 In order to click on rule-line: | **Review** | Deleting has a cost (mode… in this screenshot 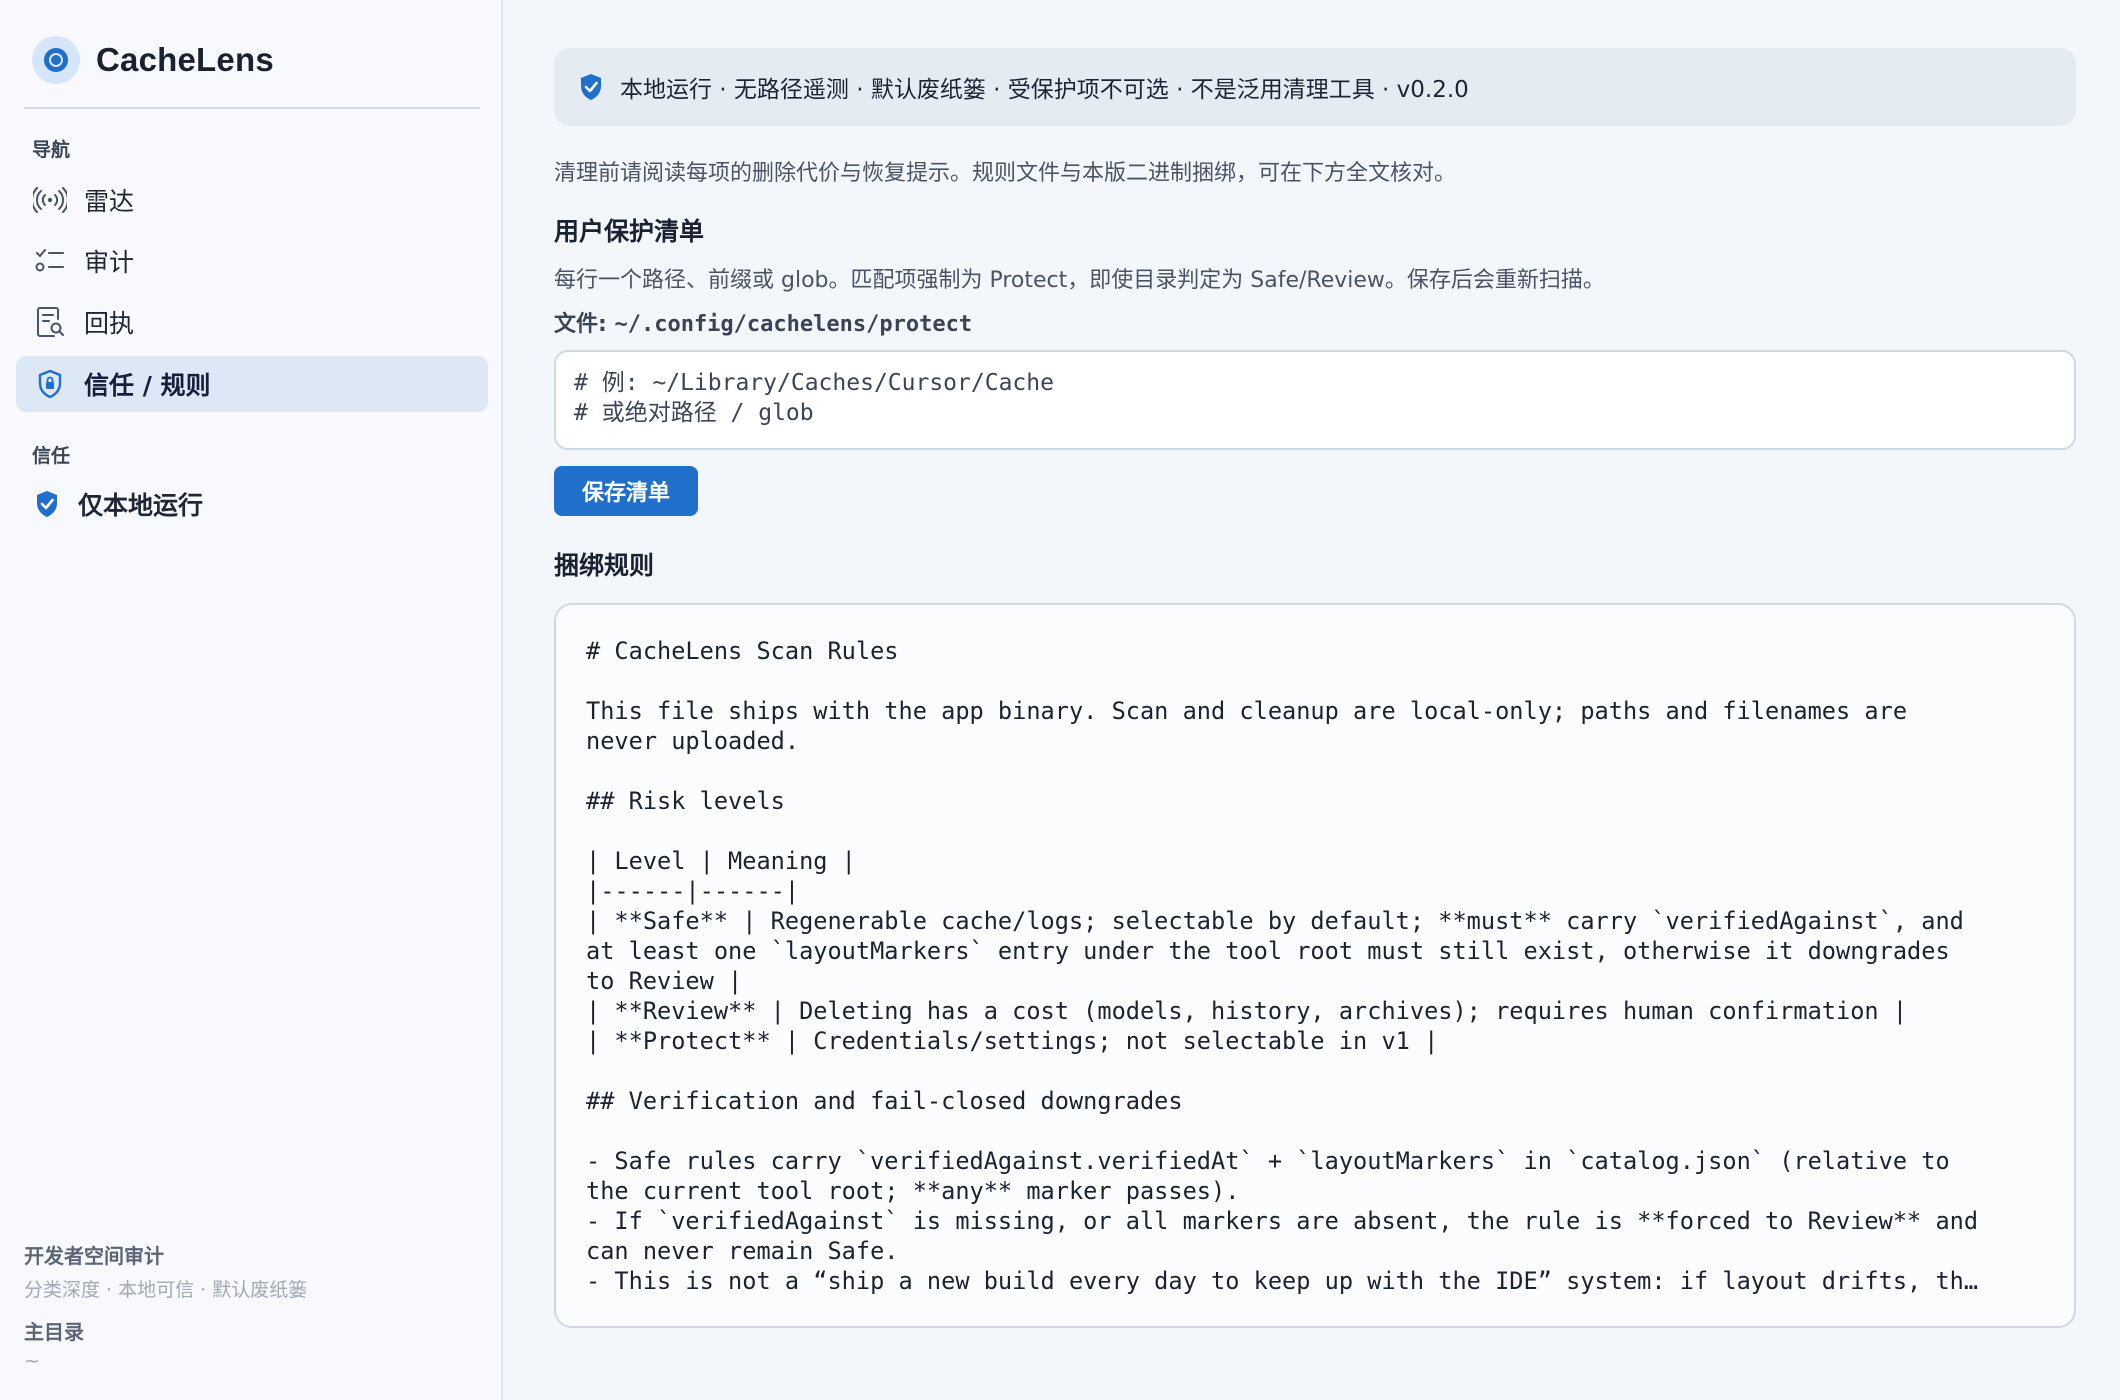, I will do `click(1247, 1011)`.